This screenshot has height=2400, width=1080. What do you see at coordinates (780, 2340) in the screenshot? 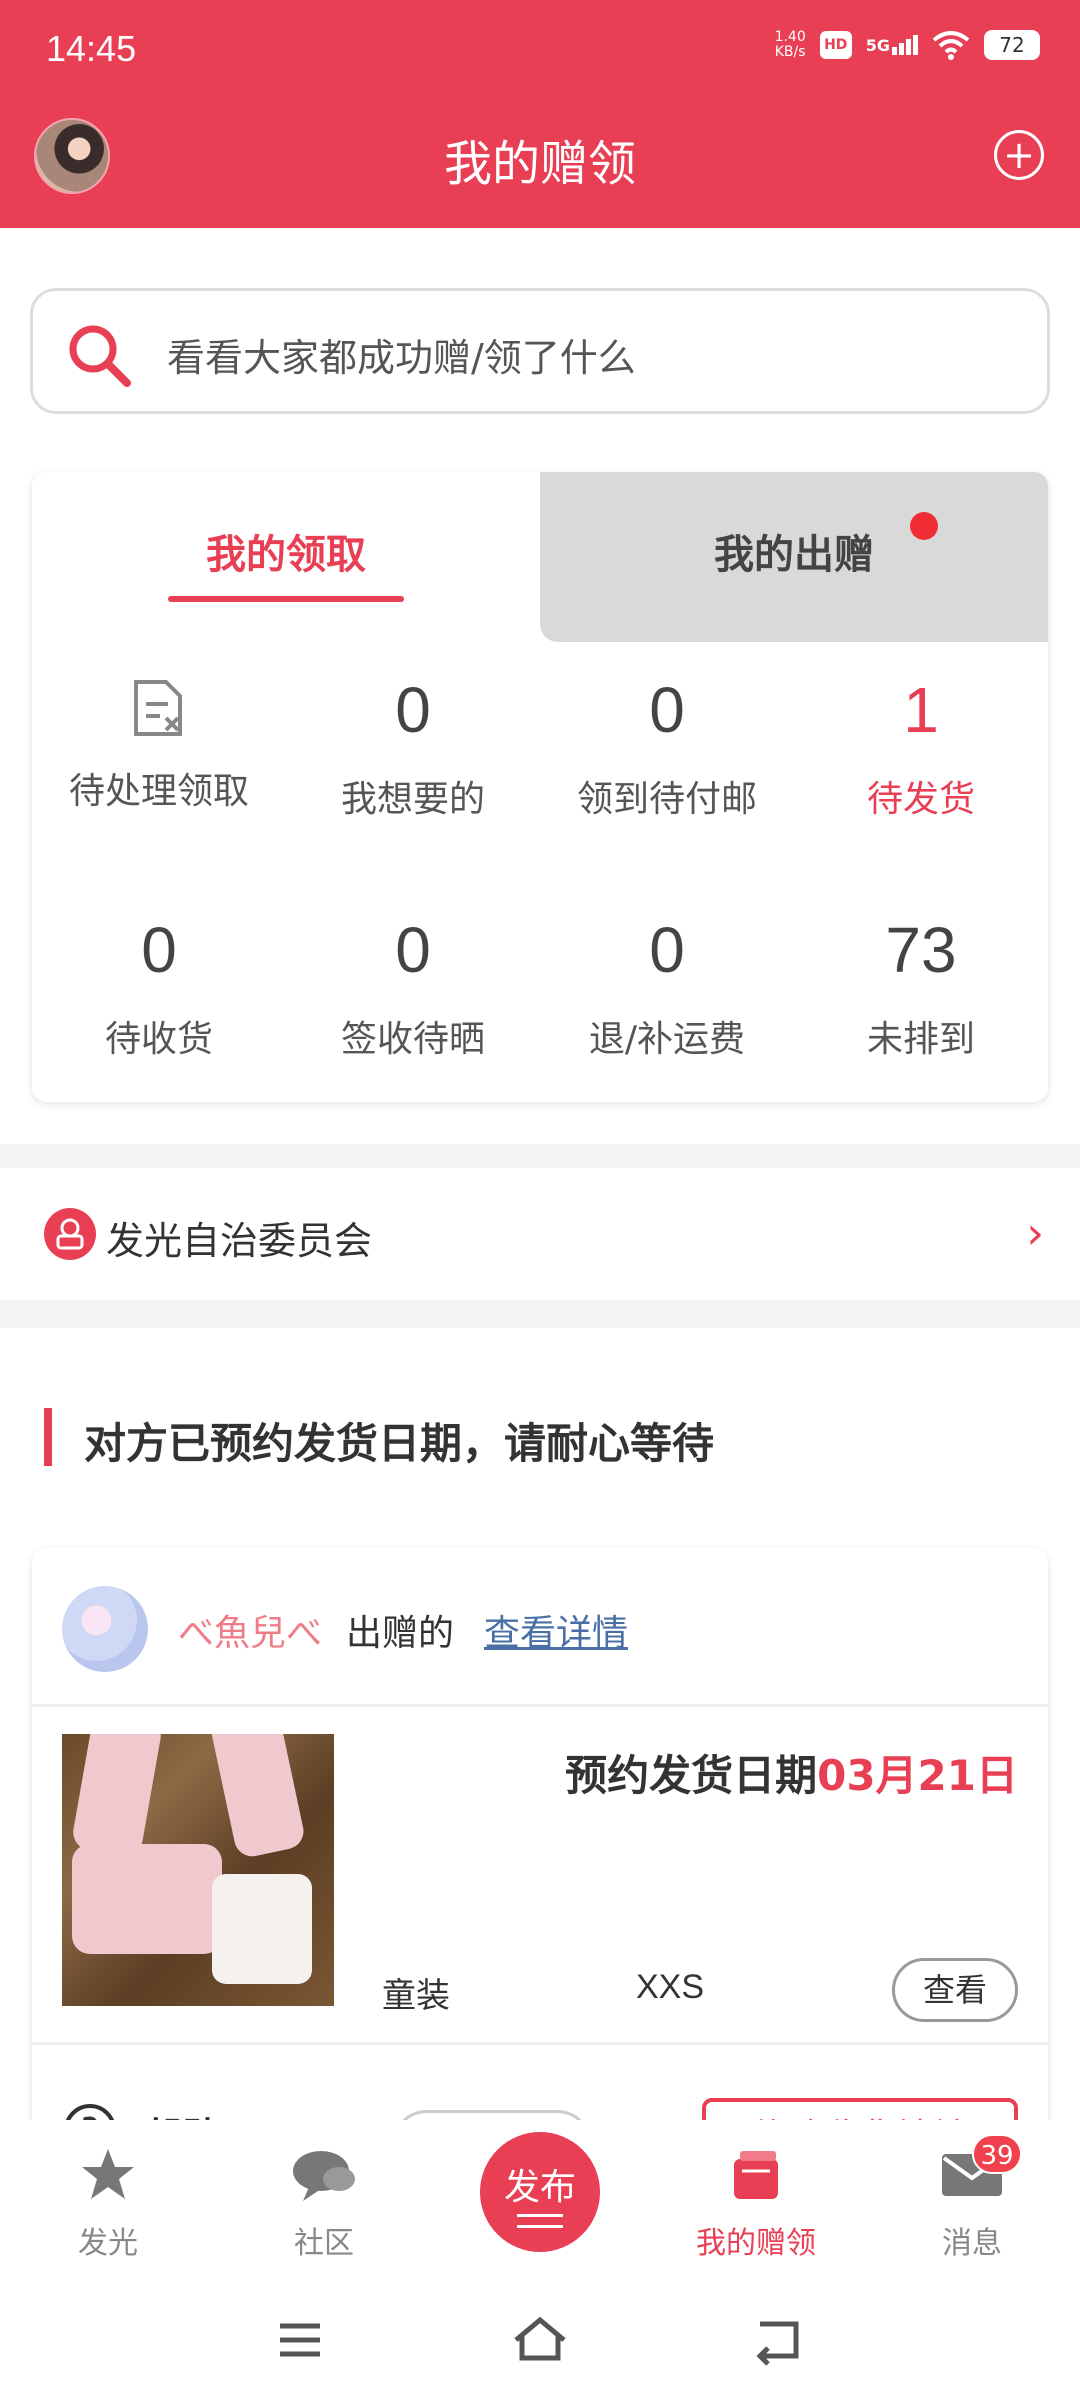
I see `back-icon` at bounding box center [780, 2340].